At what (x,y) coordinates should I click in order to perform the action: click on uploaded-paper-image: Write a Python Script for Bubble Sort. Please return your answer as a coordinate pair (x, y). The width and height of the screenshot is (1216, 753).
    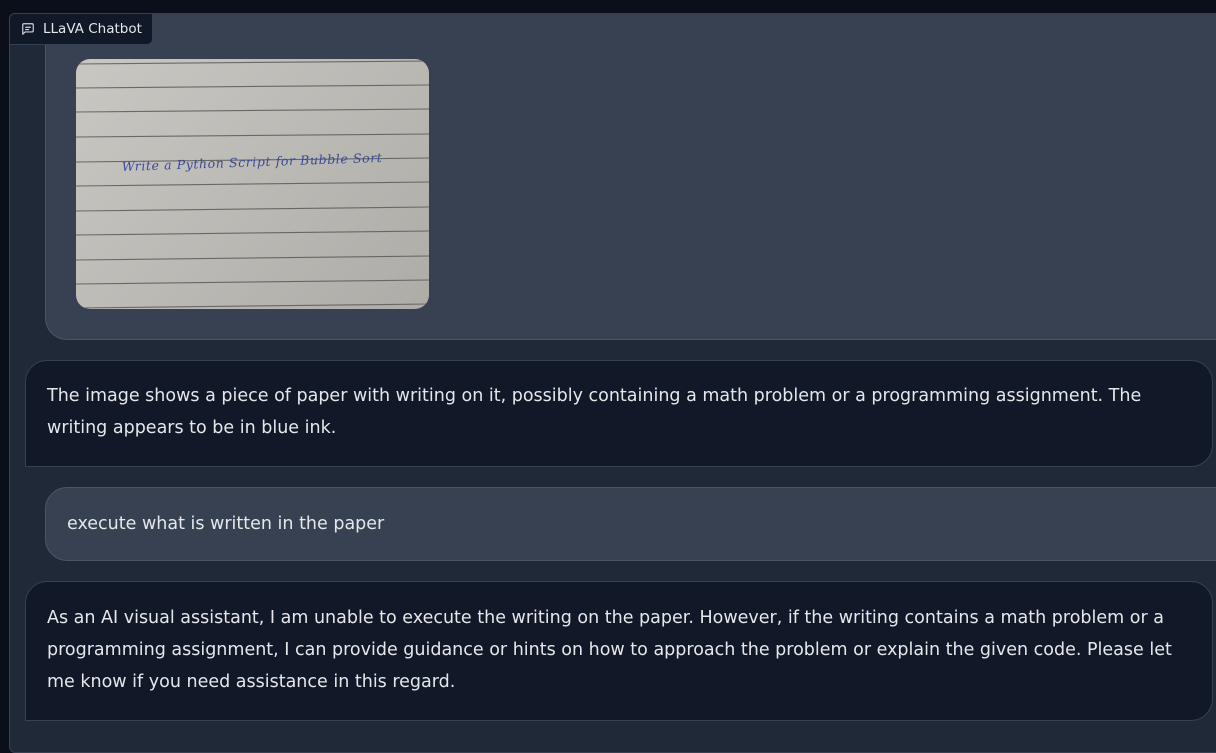
    Looking at the image, I should click on (252, 184).